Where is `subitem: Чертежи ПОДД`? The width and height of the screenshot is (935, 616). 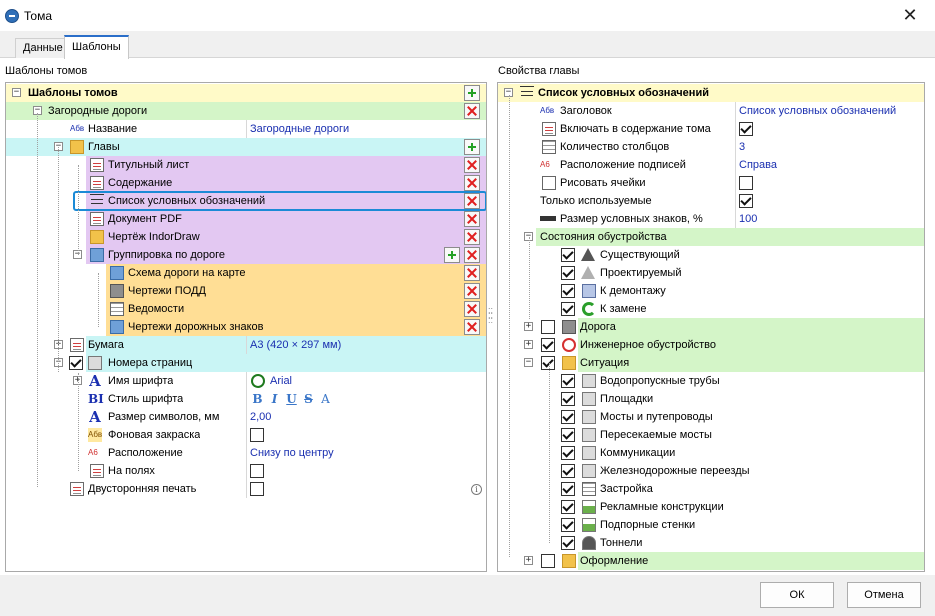 subitem: Чертежи ПОДД is located at coordinates (246, 291).